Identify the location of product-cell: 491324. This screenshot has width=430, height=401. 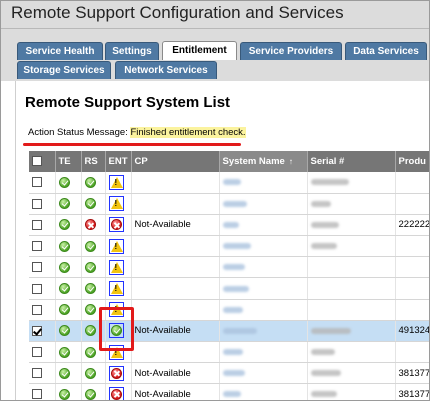
(412, 331).